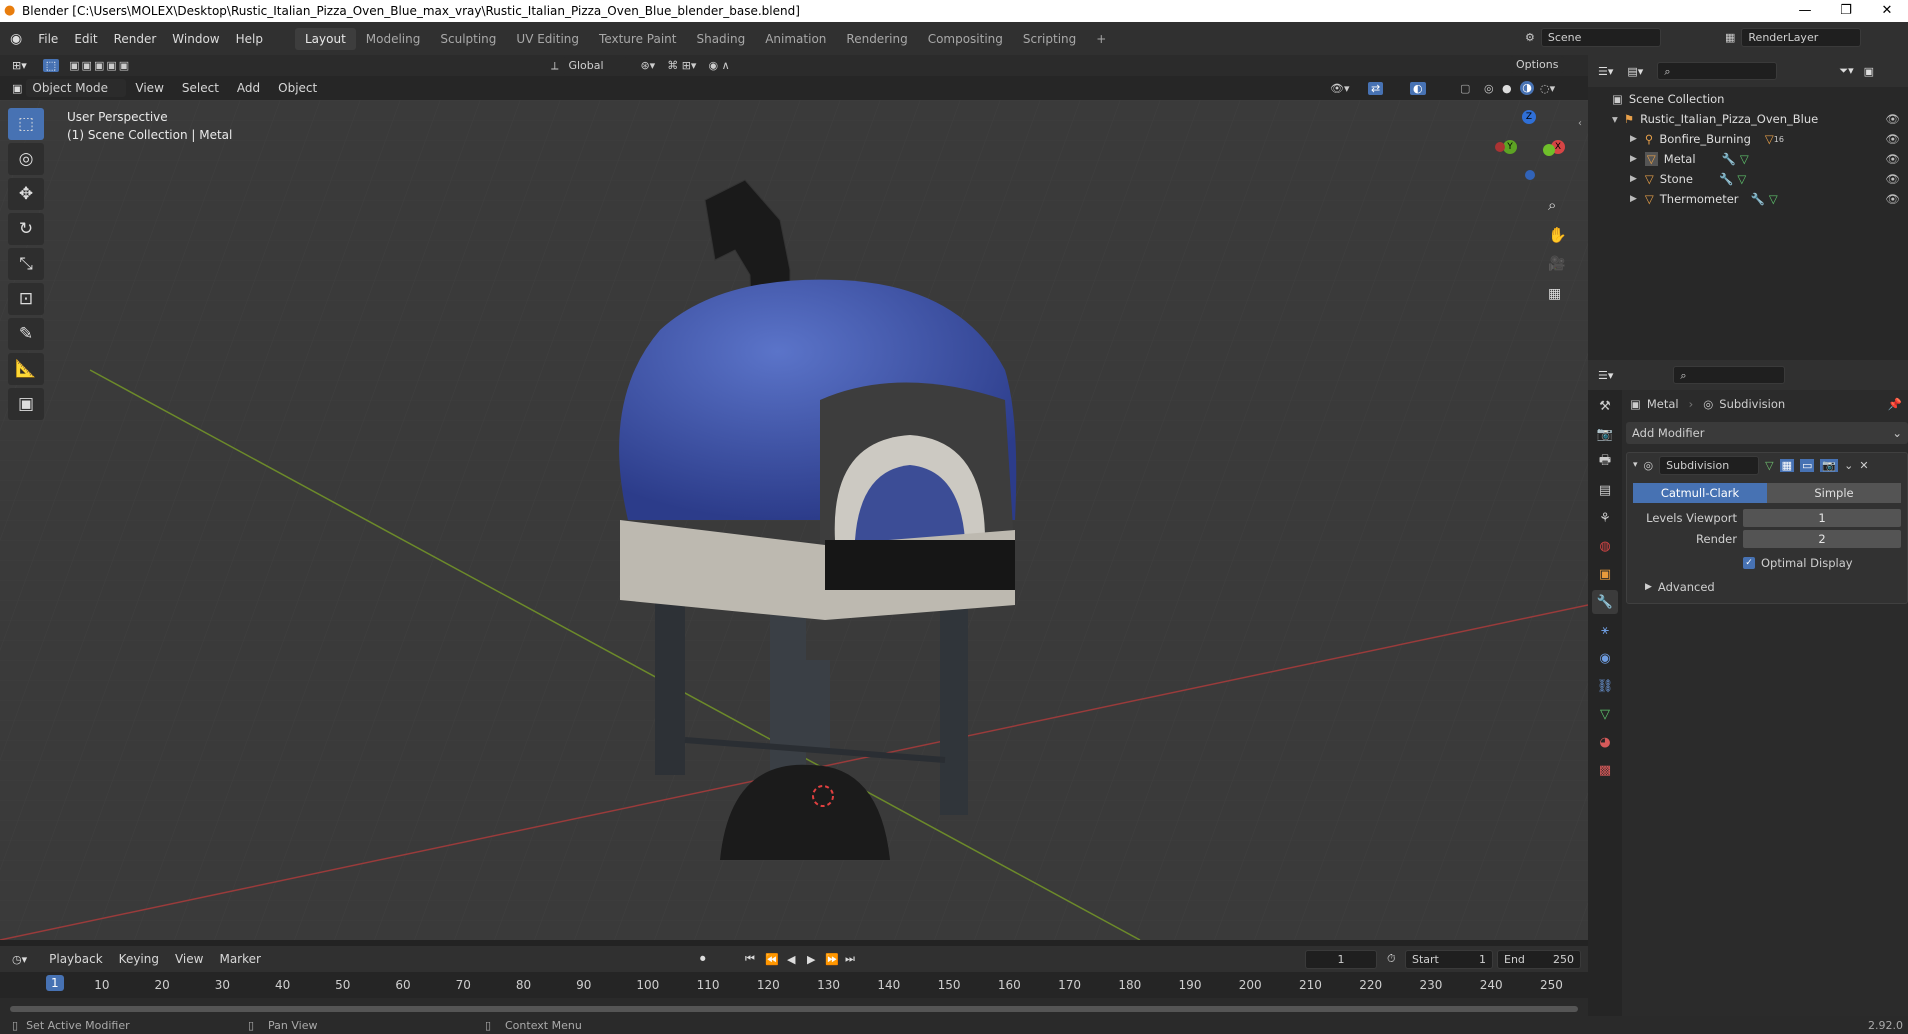  I want to click on gizmo-neg-x, so click(1500, 147).